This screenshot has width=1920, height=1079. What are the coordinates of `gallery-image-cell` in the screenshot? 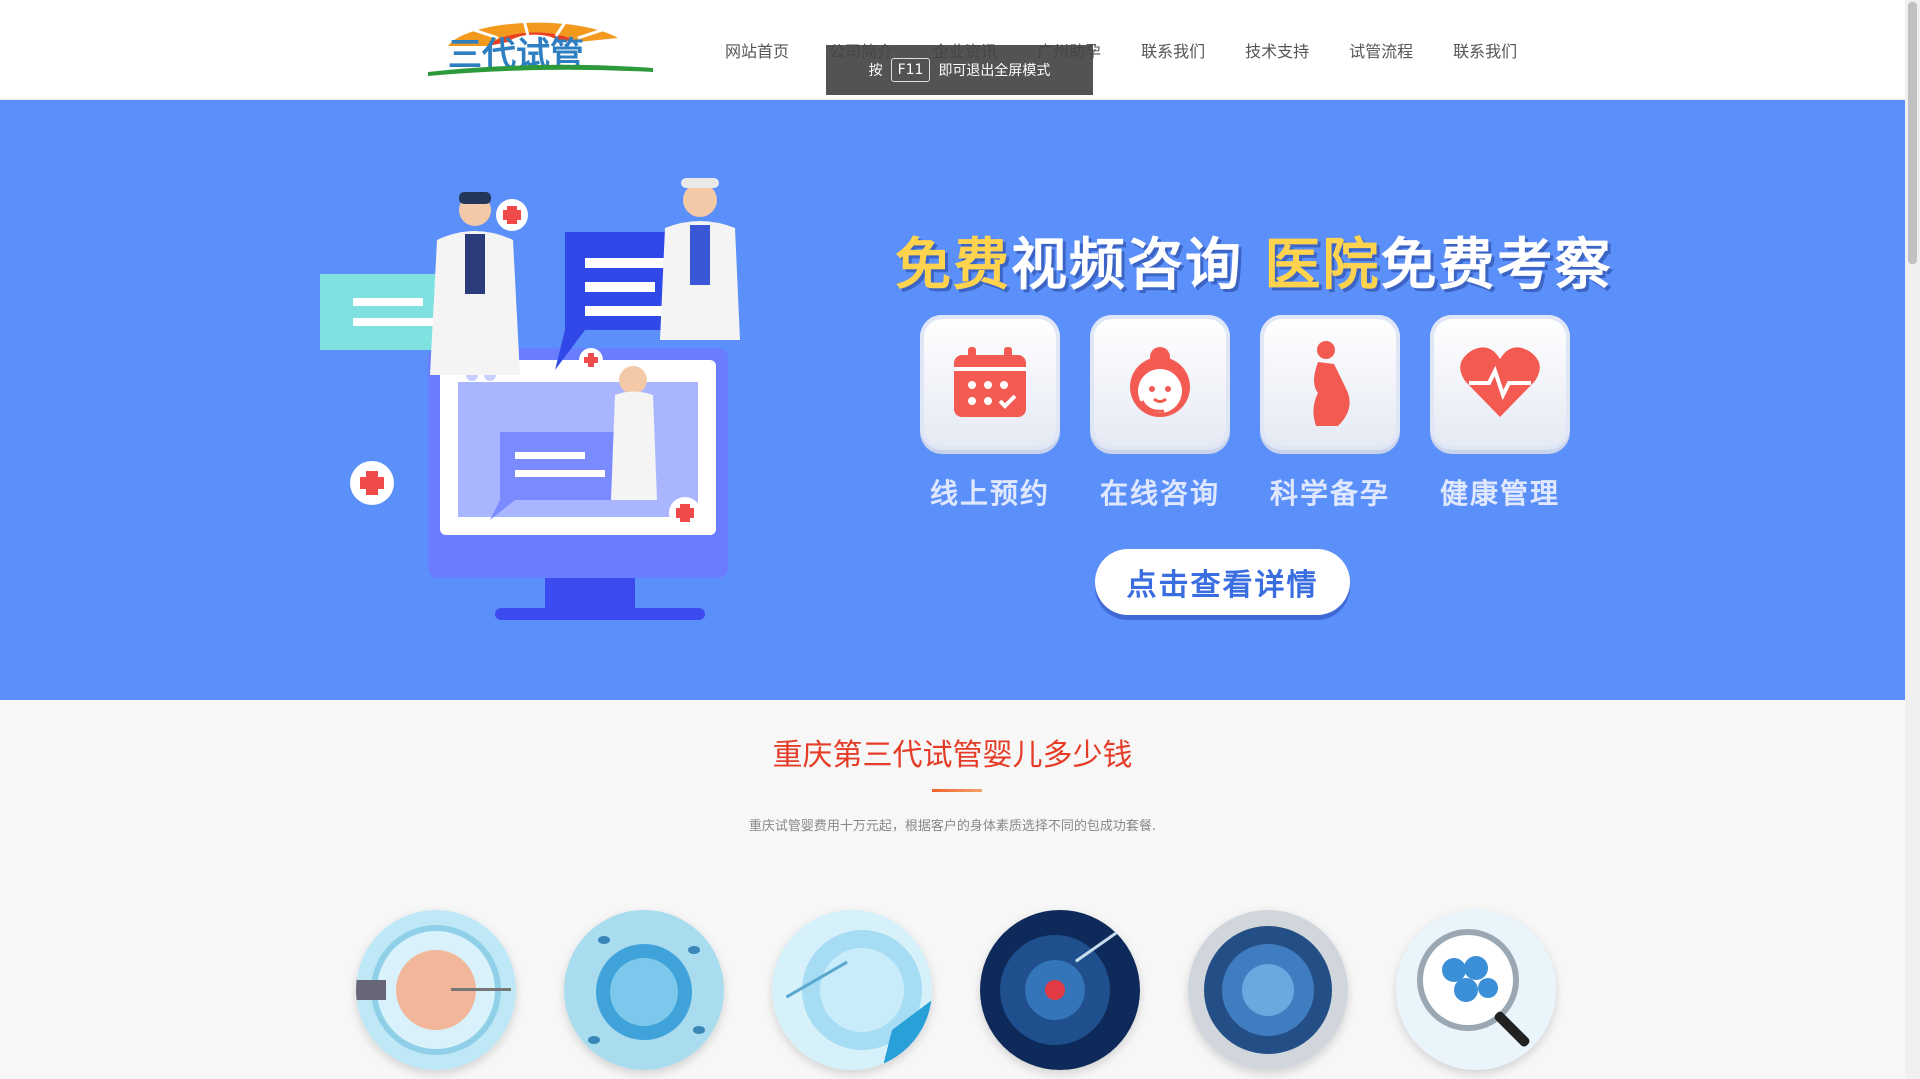 It's located at (852, 990).